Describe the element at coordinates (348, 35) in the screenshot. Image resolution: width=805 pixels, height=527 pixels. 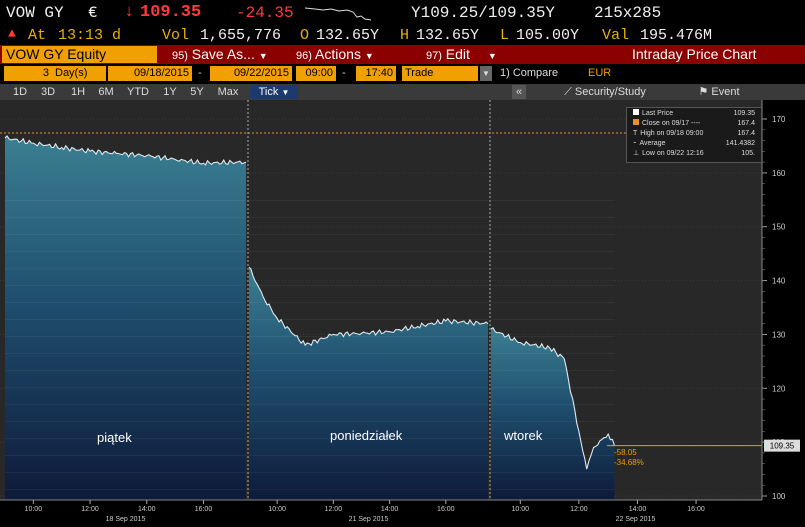
I see `open-price: 132.65Y` at that location.